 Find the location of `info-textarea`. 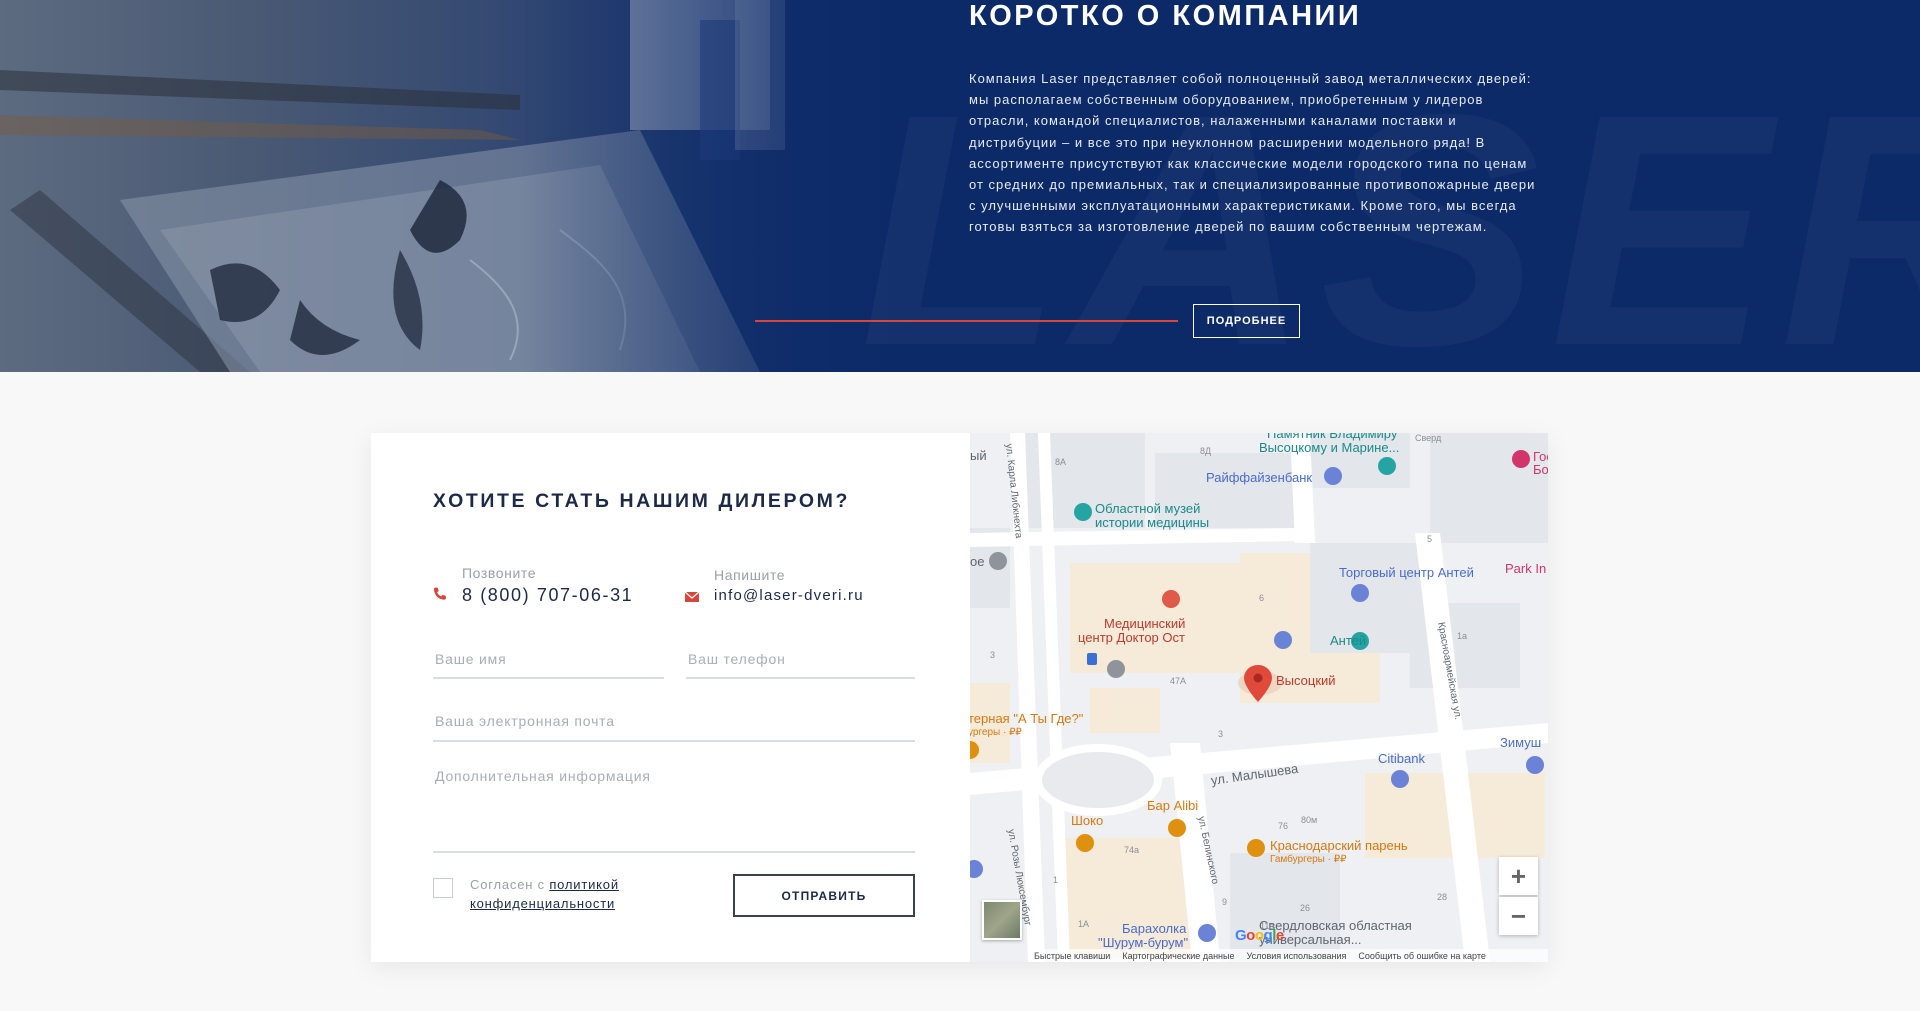

info-textarea is located at coordinates (674, 810).